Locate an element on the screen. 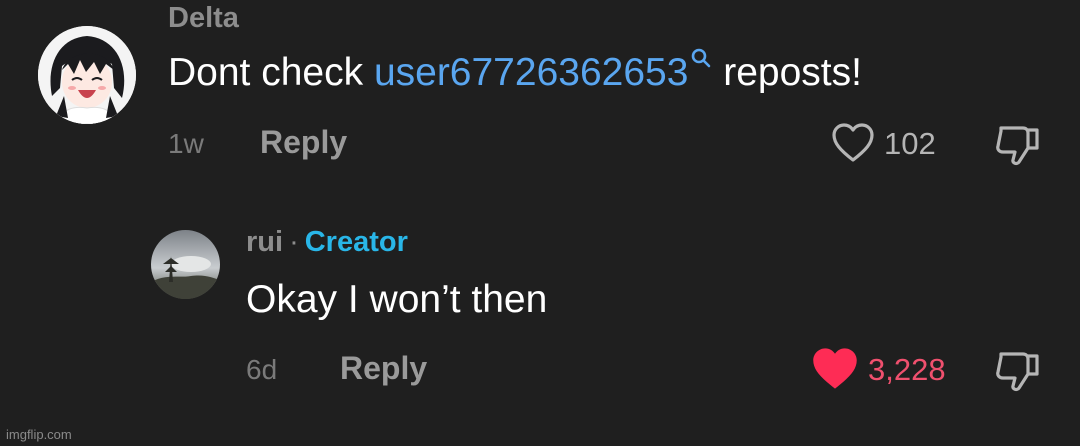 The width and height of the screenshot is (1080, 446). comment-text-suffix: reposts! is located at coordinates (787, 72).